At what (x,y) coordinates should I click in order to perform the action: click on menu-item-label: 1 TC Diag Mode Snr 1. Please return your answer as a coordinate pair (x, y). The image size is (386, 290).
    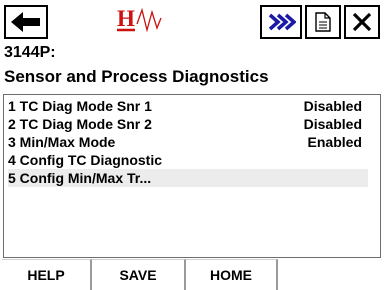
    Looking at the image, I should click on (80, 106).